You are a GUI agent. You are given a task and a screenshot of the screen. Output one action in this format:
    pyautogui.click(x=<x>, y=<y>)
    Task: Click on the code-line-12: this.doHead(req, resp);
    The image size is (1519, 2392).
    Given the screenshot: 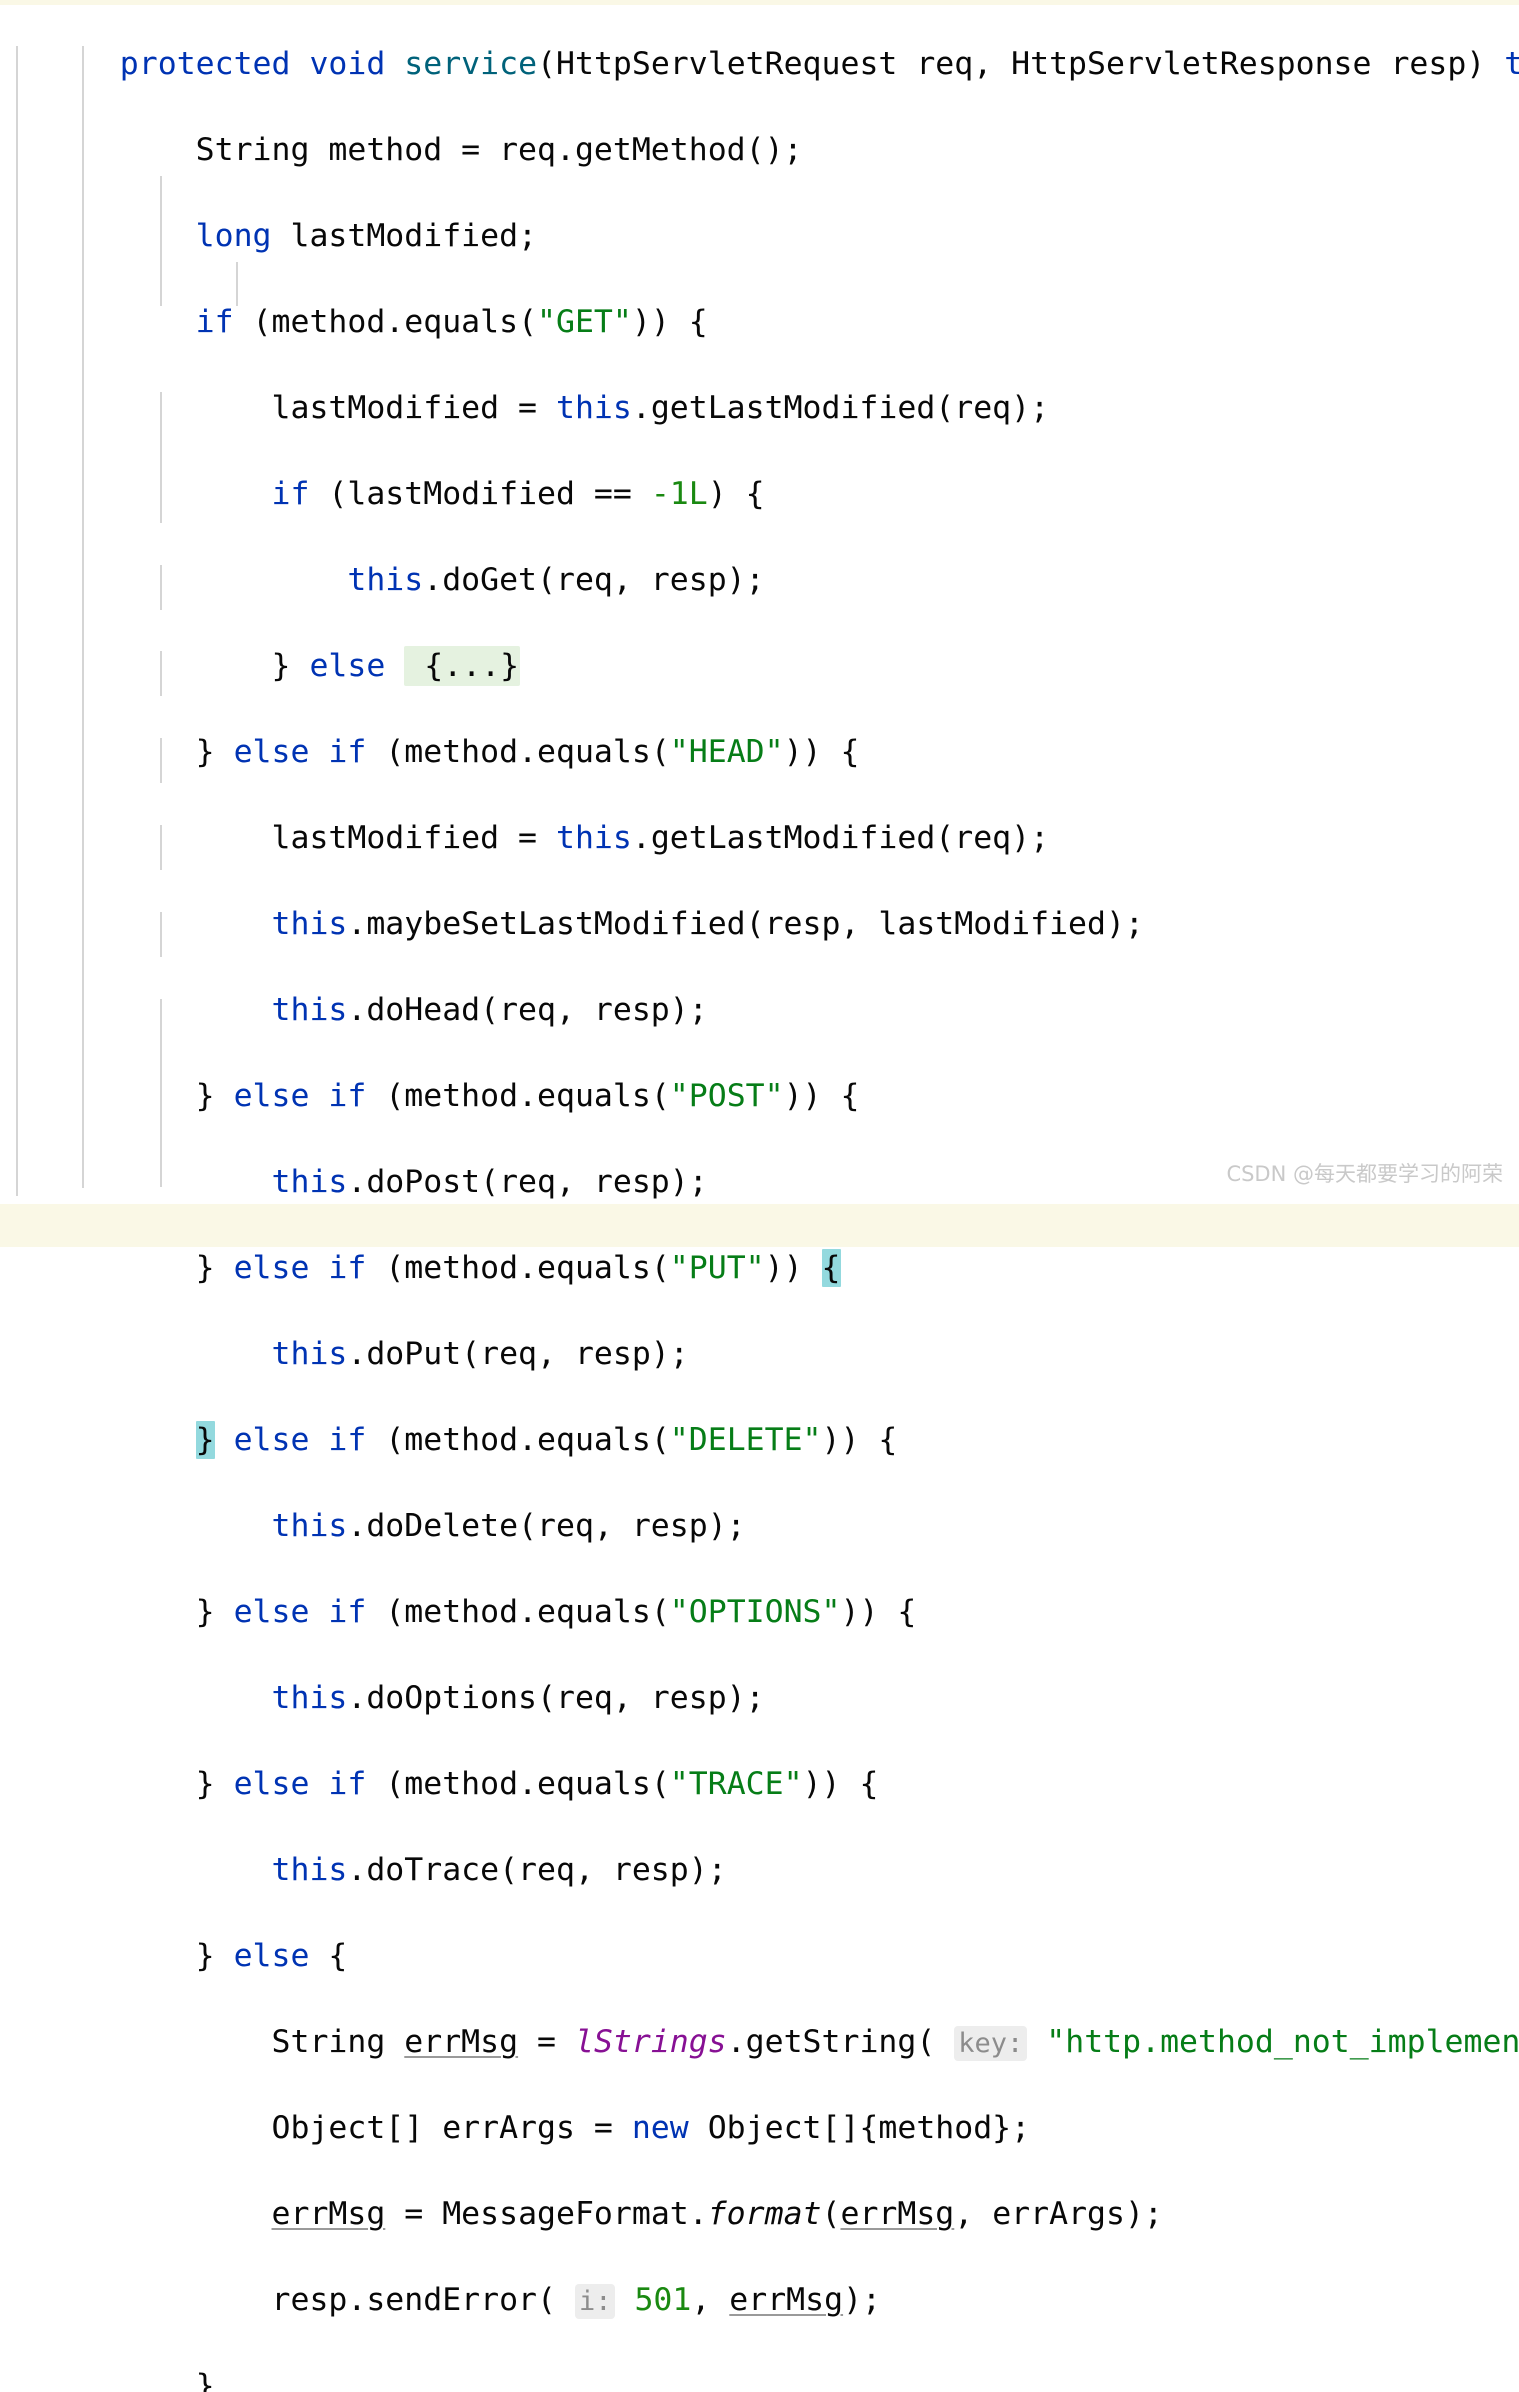 What is the action you would take?
    pyautogui.click(x=759, y=987)
    